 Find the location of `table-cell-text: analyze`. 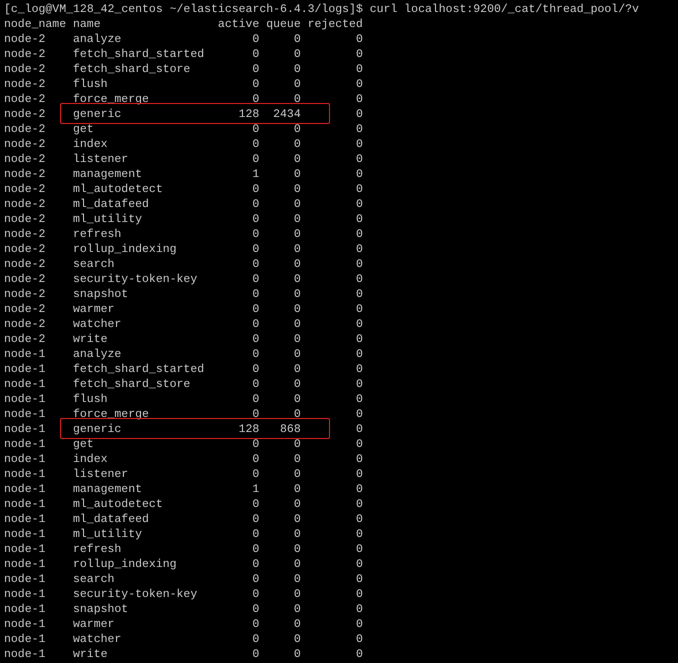

table-cell-text: analyze is located at coordinates (97, 39).